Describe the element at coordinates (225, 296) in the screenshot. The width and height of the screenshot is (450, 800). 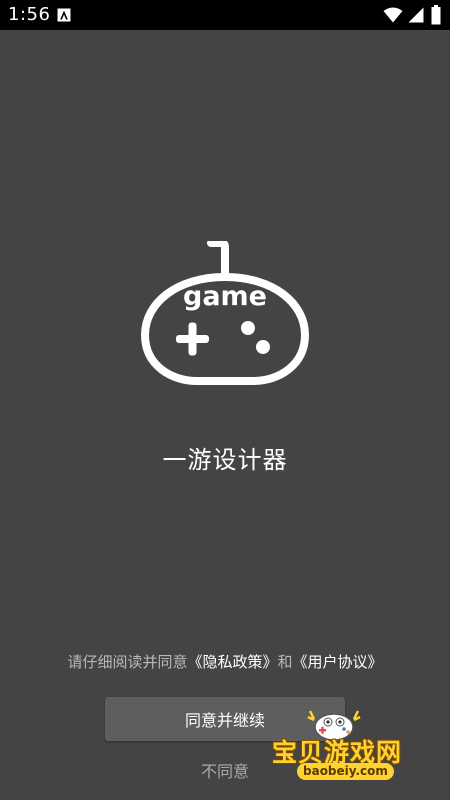
I see `logo-text: game` at that location.